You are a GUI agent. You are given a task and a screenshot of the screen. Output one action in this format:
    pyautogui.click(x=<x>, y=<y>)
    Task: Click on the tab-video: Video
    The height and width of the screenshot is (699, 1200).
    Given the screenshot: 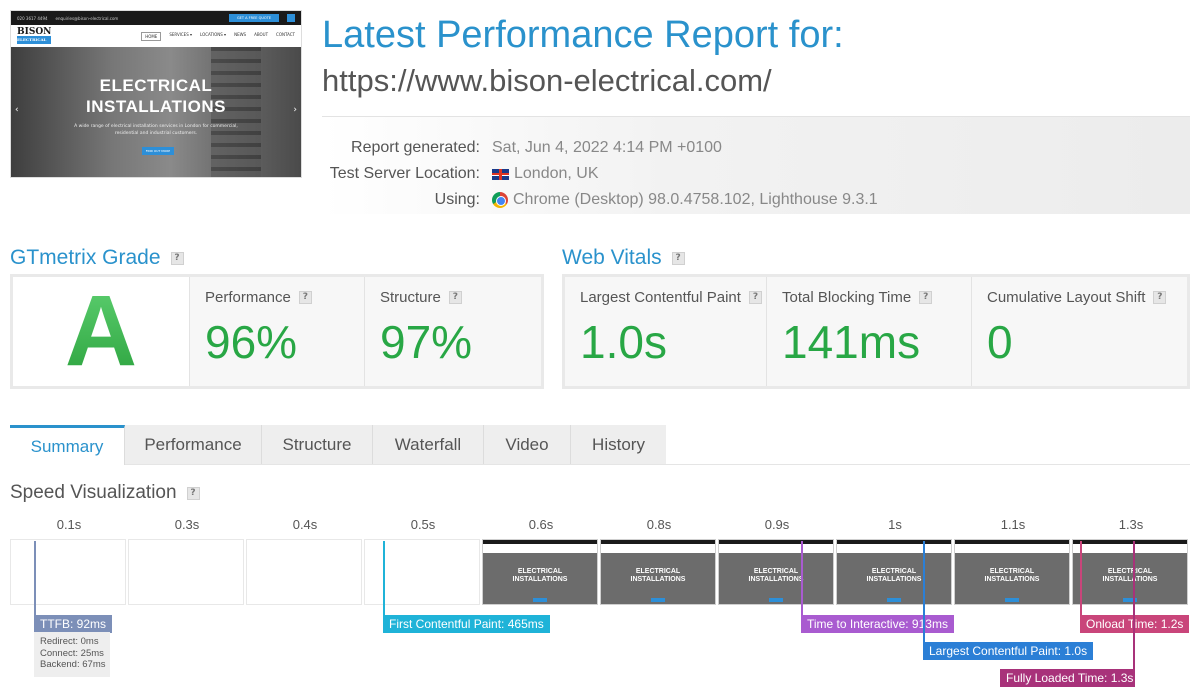 What is the action you would take?
    pyautogui.click(x=527, y=445)
    